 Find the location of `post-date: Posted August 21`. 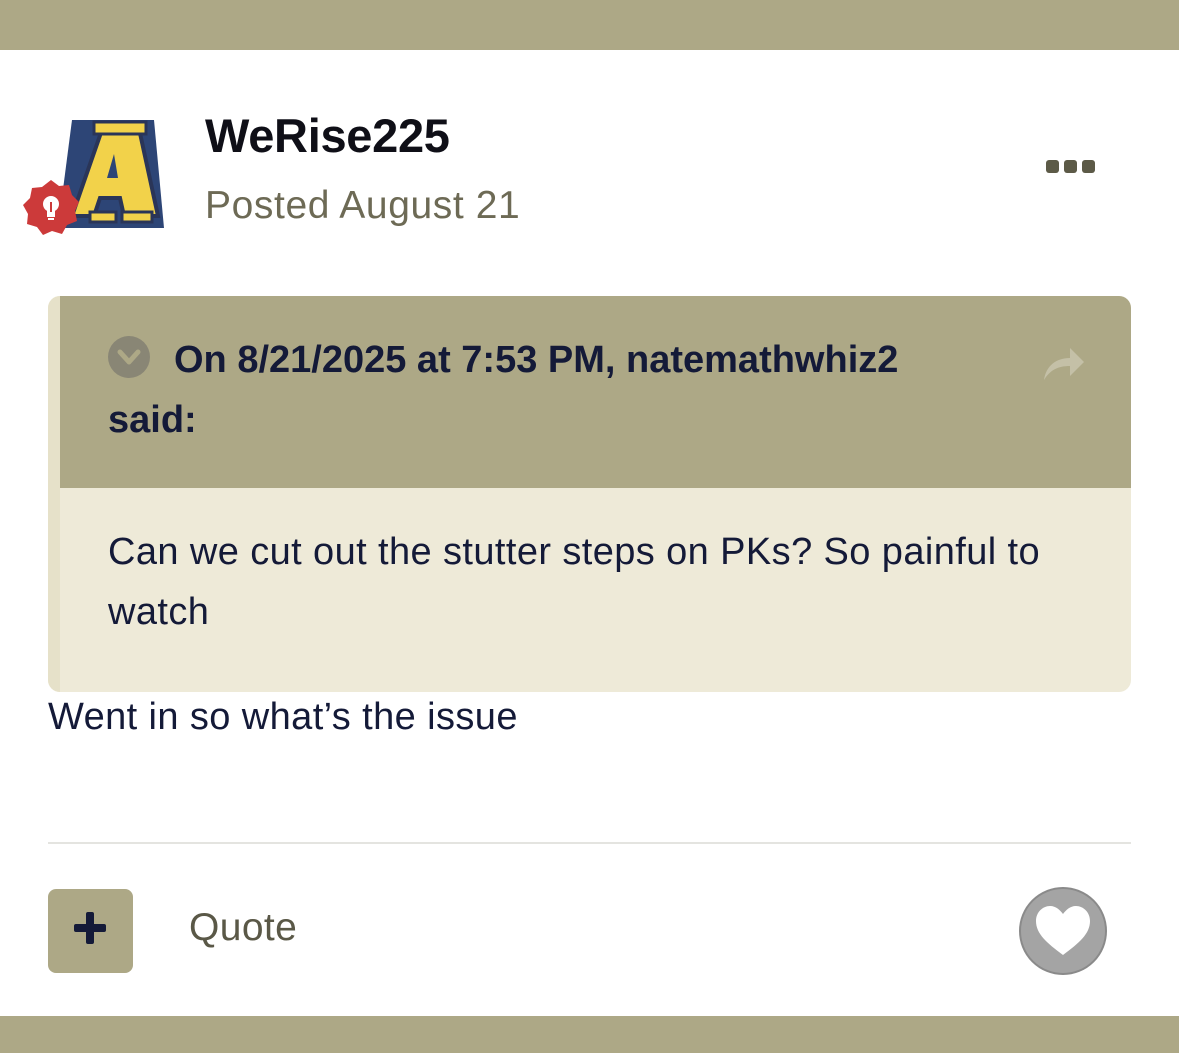

post-date: Posted August 21 is located at coordinates (362, 206).